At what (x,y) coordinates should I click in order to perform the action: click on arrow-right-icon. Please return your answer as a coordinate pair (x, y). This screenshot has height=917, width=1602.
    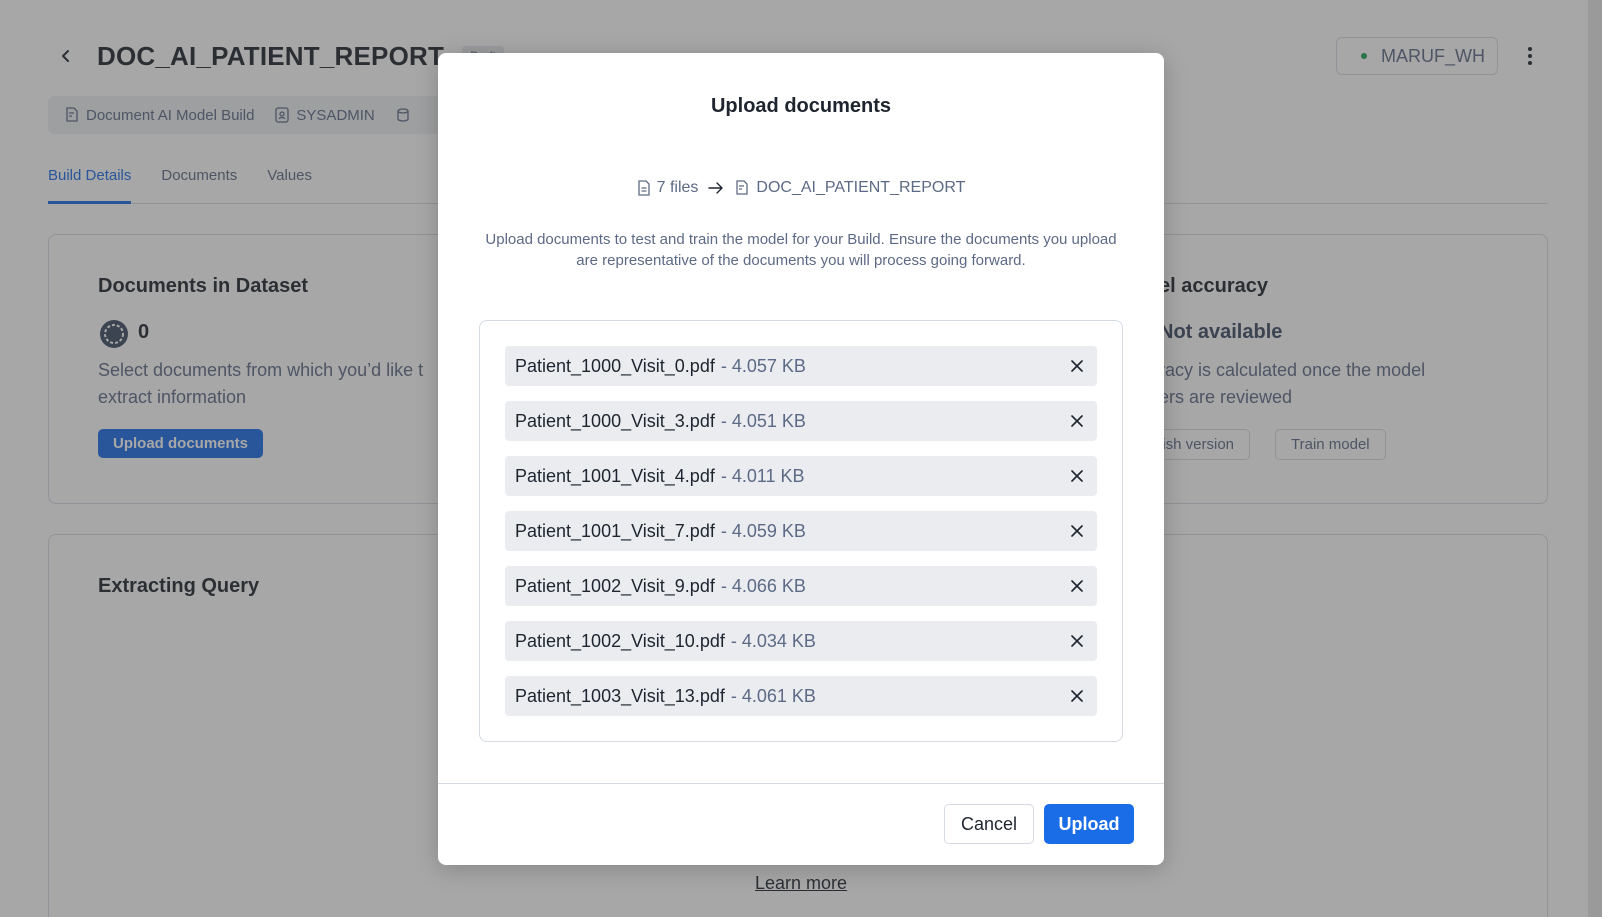
    Looking at the image, I should click on (716, 188).